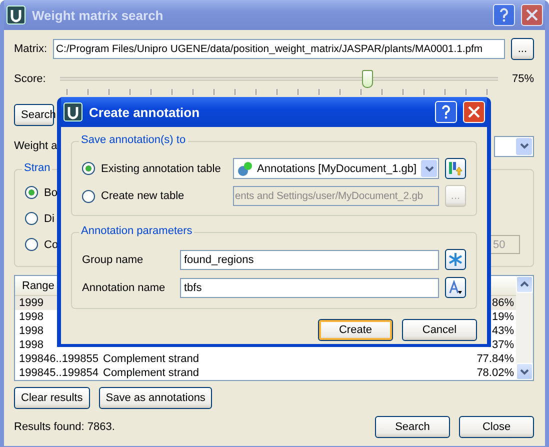 The image size is (549, 447). Describe the element at coordinates (145, 112) in the screenshot. I see `dialog-title: Create annotation` at that location.